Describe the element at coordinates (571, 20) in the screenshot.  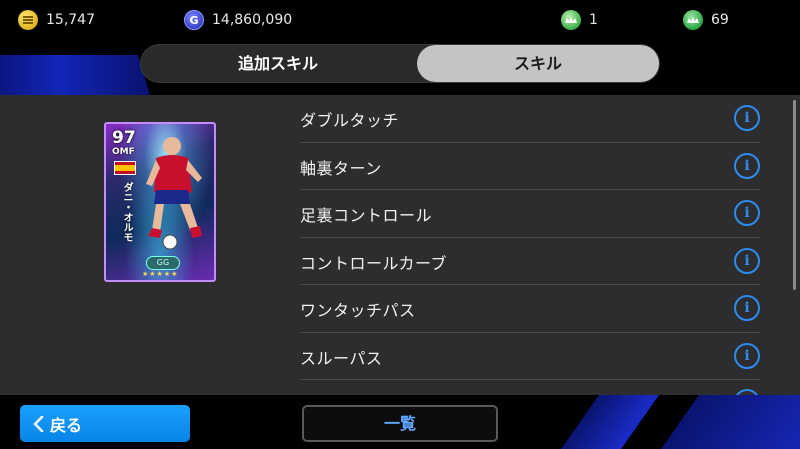
I see `ticket-icon` at that location.